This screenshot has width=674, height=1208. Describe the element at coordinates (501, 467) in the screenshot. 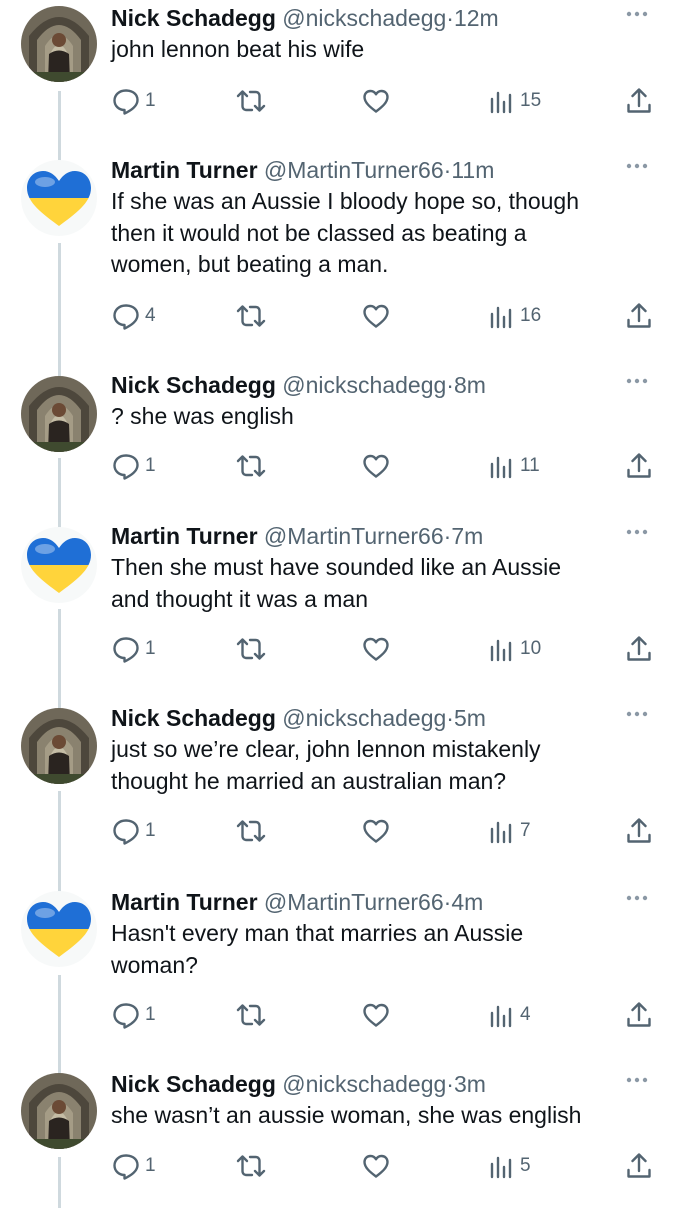

I see `views-icon` at that location.